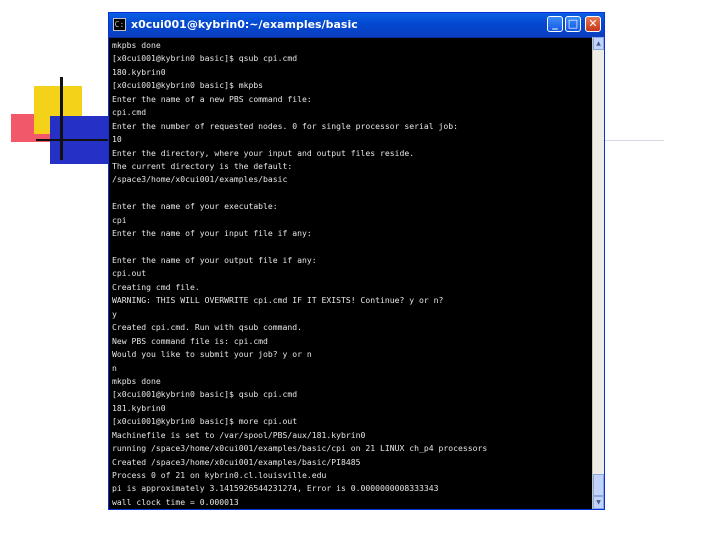 This screenshot has width=720, height=540. Describe the element at coordinates (175, 501) in the screenshot. I see `console-line: wall clock time = 0.000013` at that location.